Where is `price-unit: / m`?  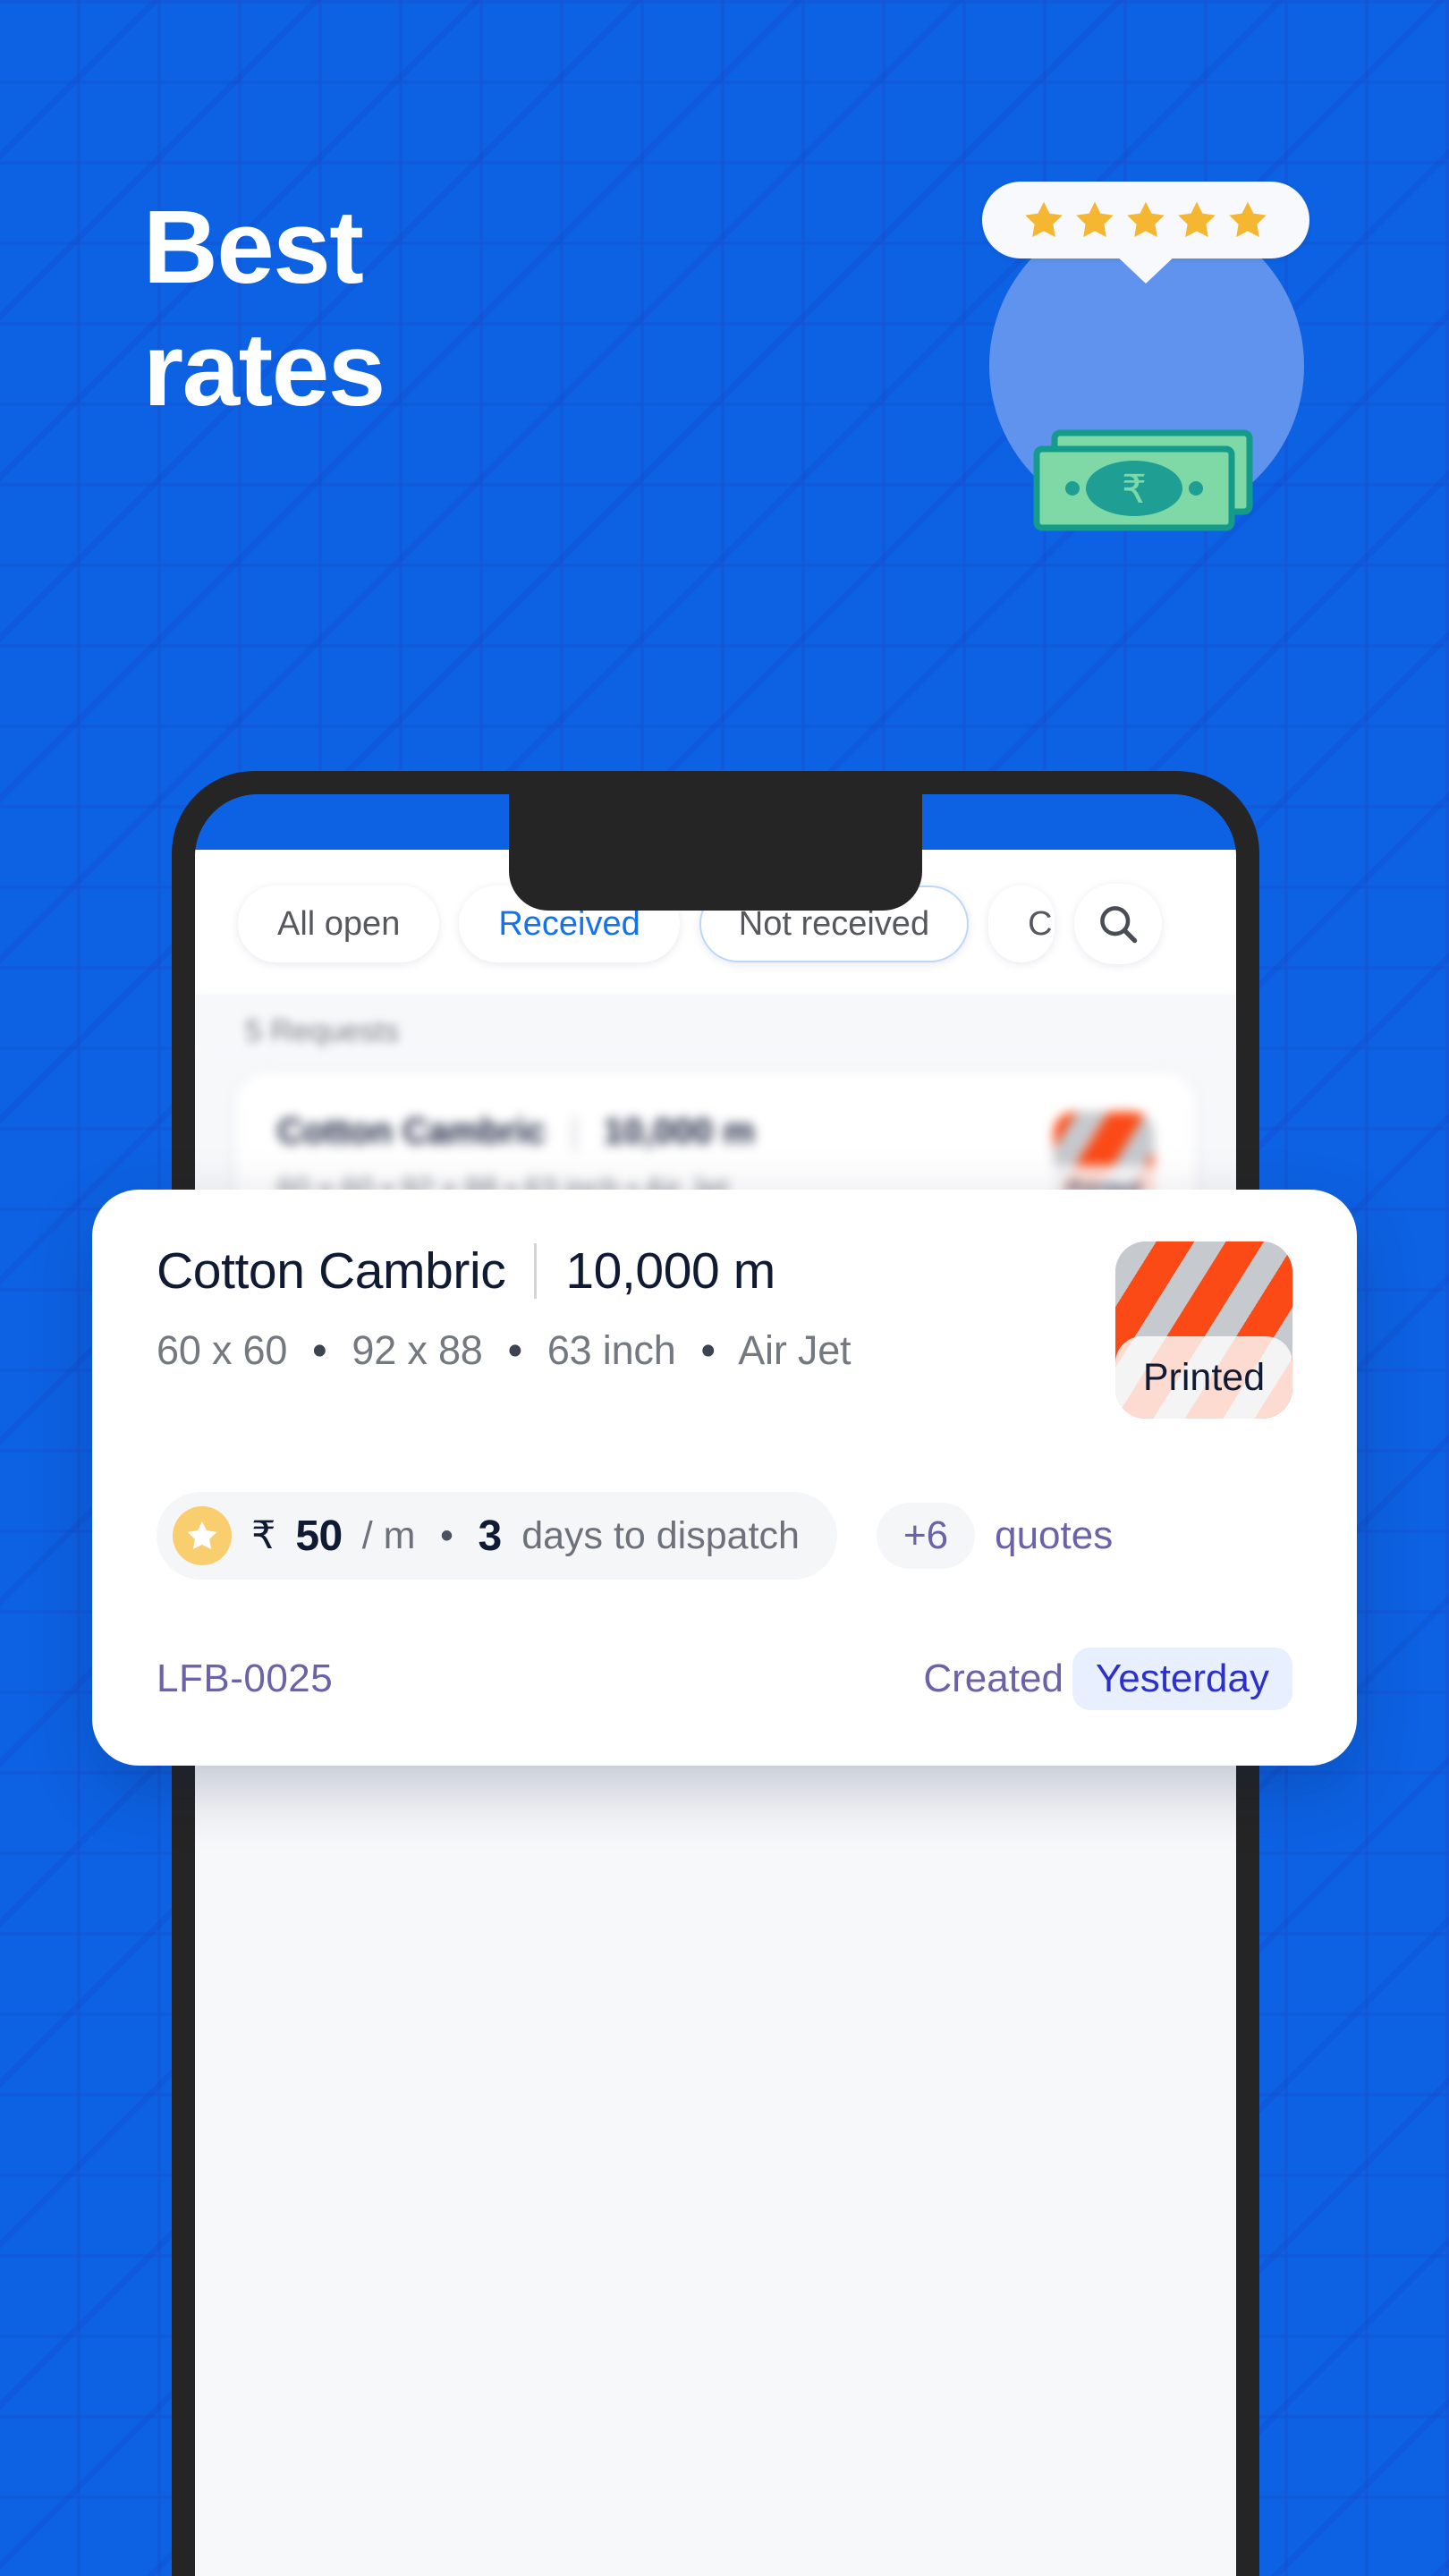 price-unit: / m is located at coordinates (388, 1535).